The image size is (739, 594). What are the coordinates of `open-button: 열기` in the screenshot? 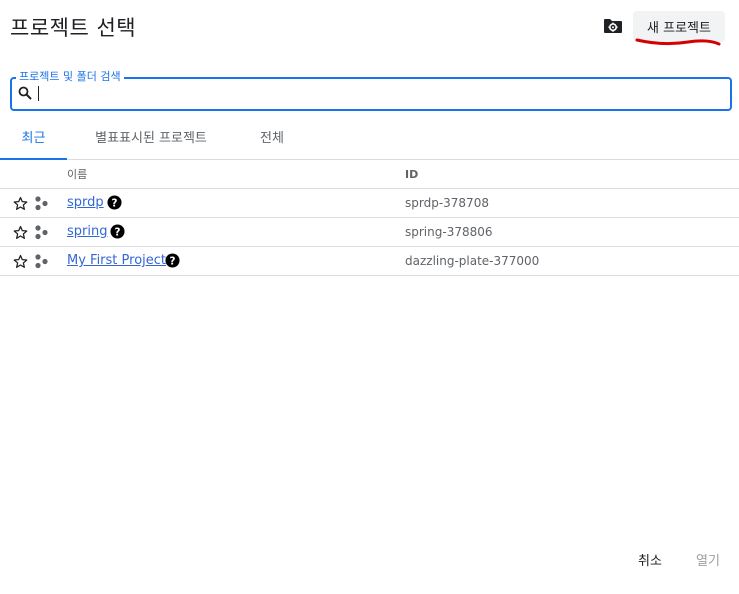 It's located at (708, 562).